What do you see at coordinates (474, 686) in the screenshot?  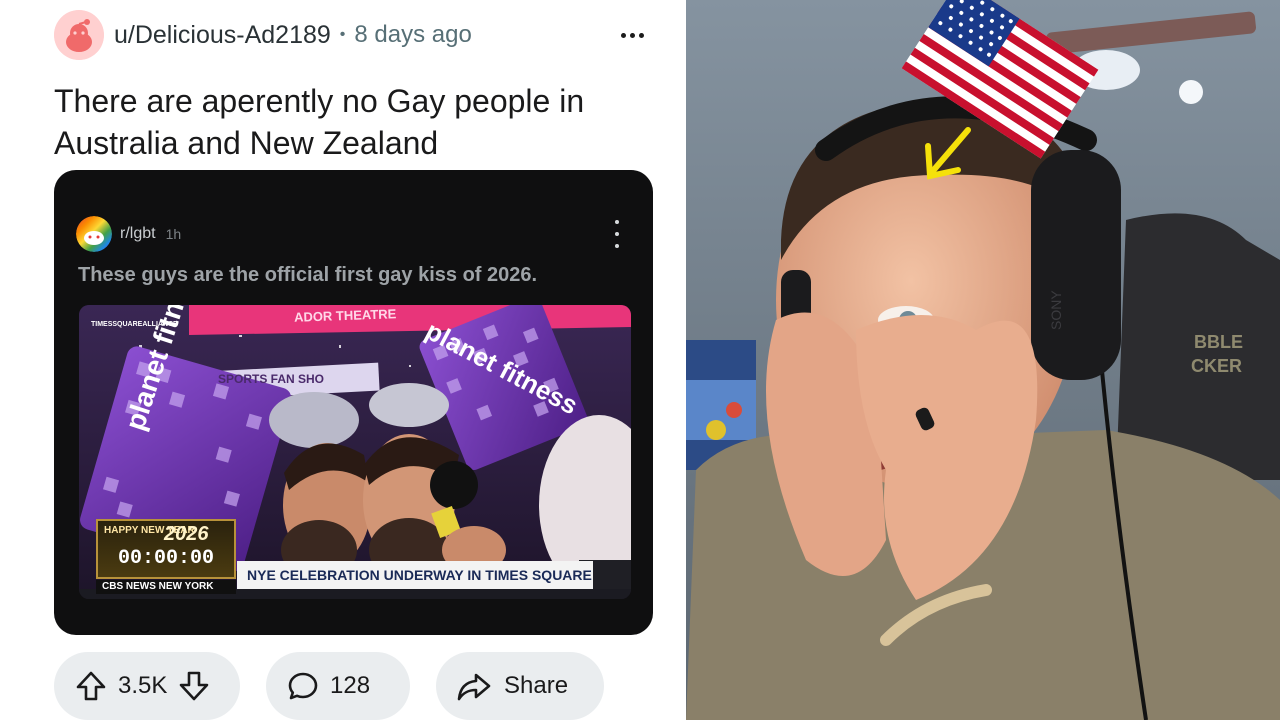 I see `share-icon` at bounding box center [474, 686].